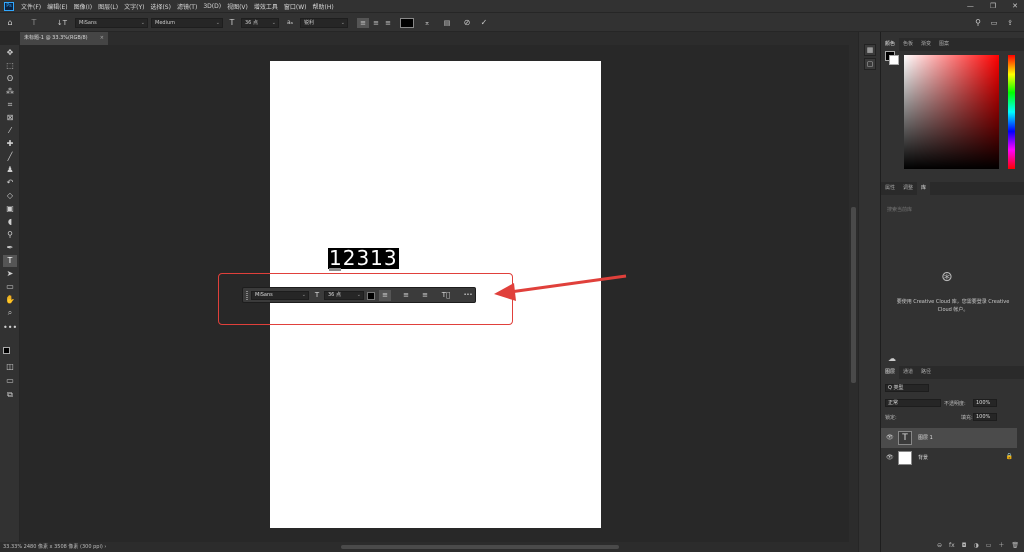  What do you see at coordinates (344, 295) in the screenshot?
I see `ctx-font-size-select: 36 点 ⌄` at bounding box center [344, 295].